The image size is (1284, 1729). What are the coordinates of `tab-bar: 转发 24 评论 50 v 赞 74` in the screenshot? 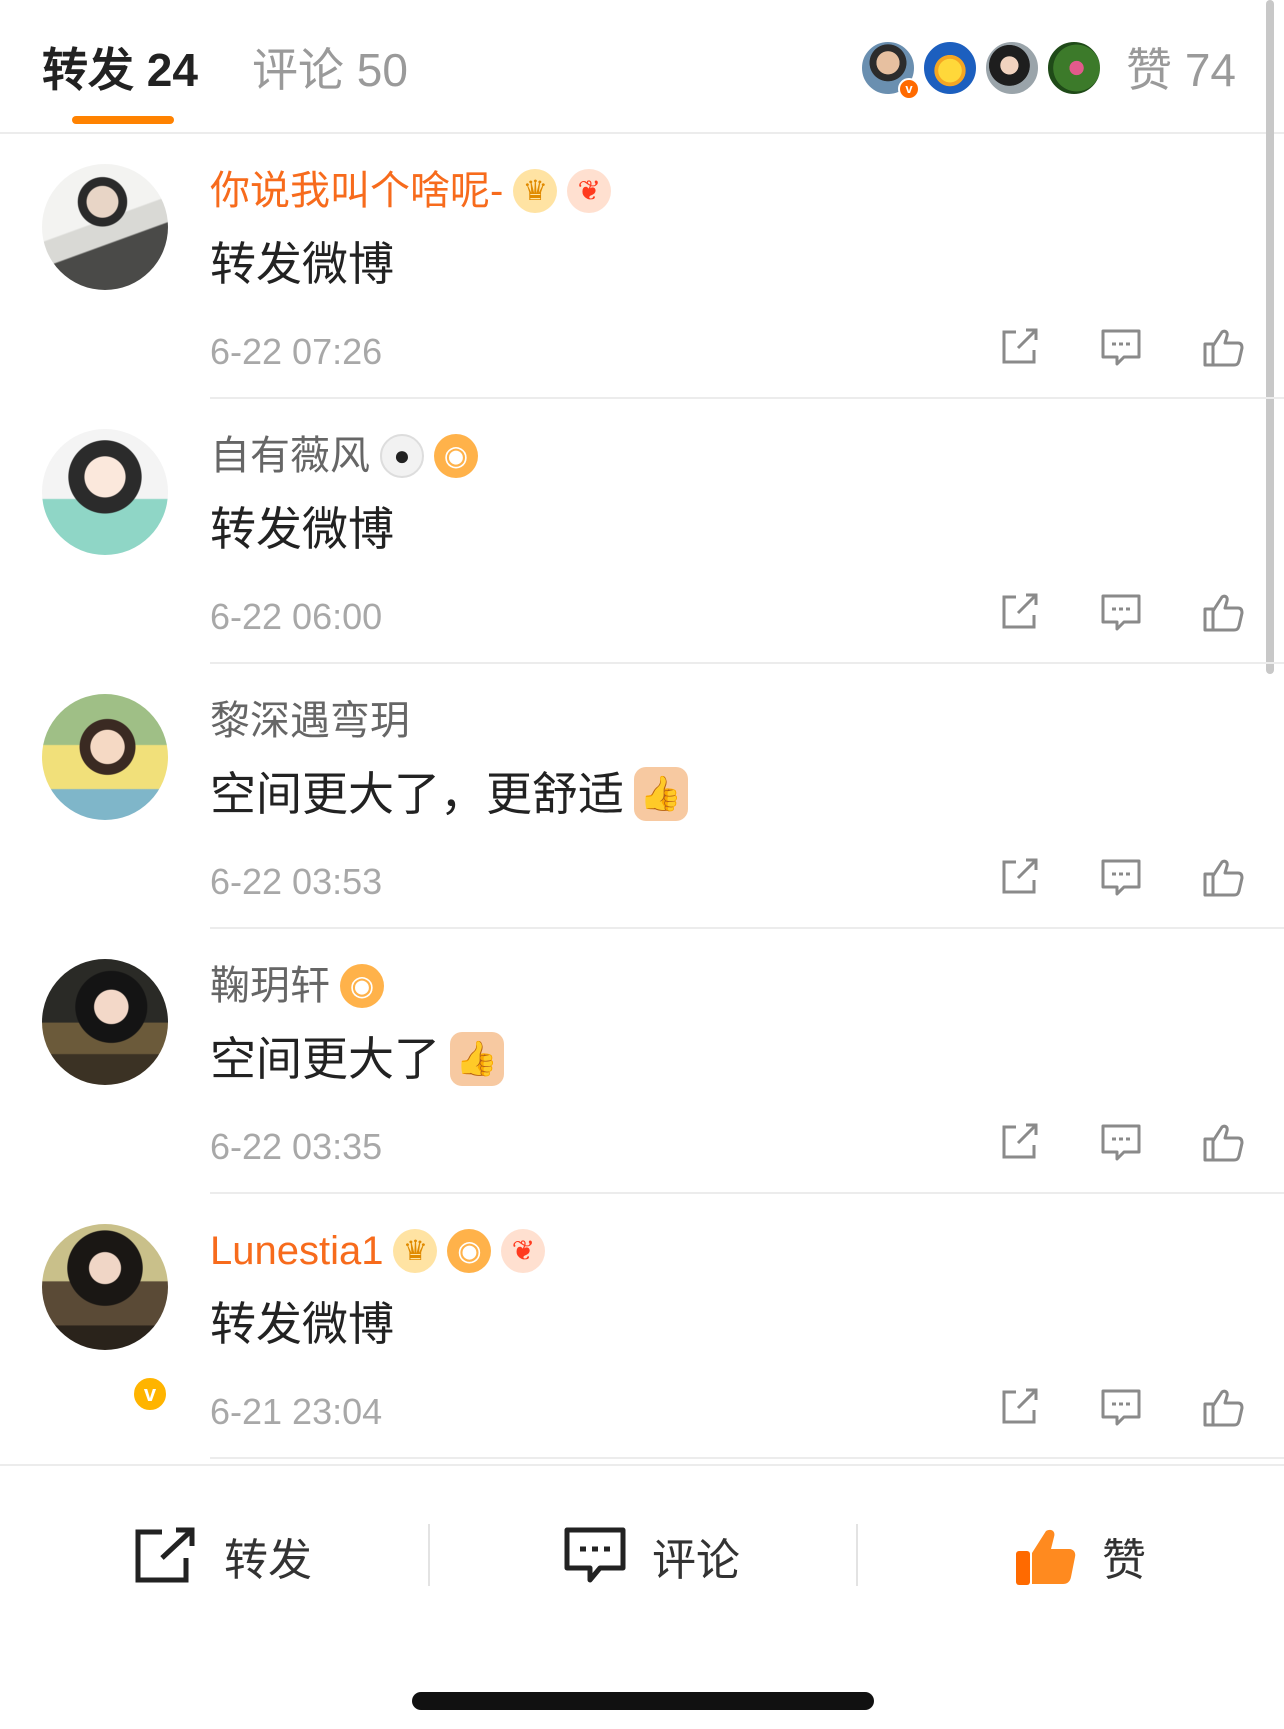 It's located at (642, 67).